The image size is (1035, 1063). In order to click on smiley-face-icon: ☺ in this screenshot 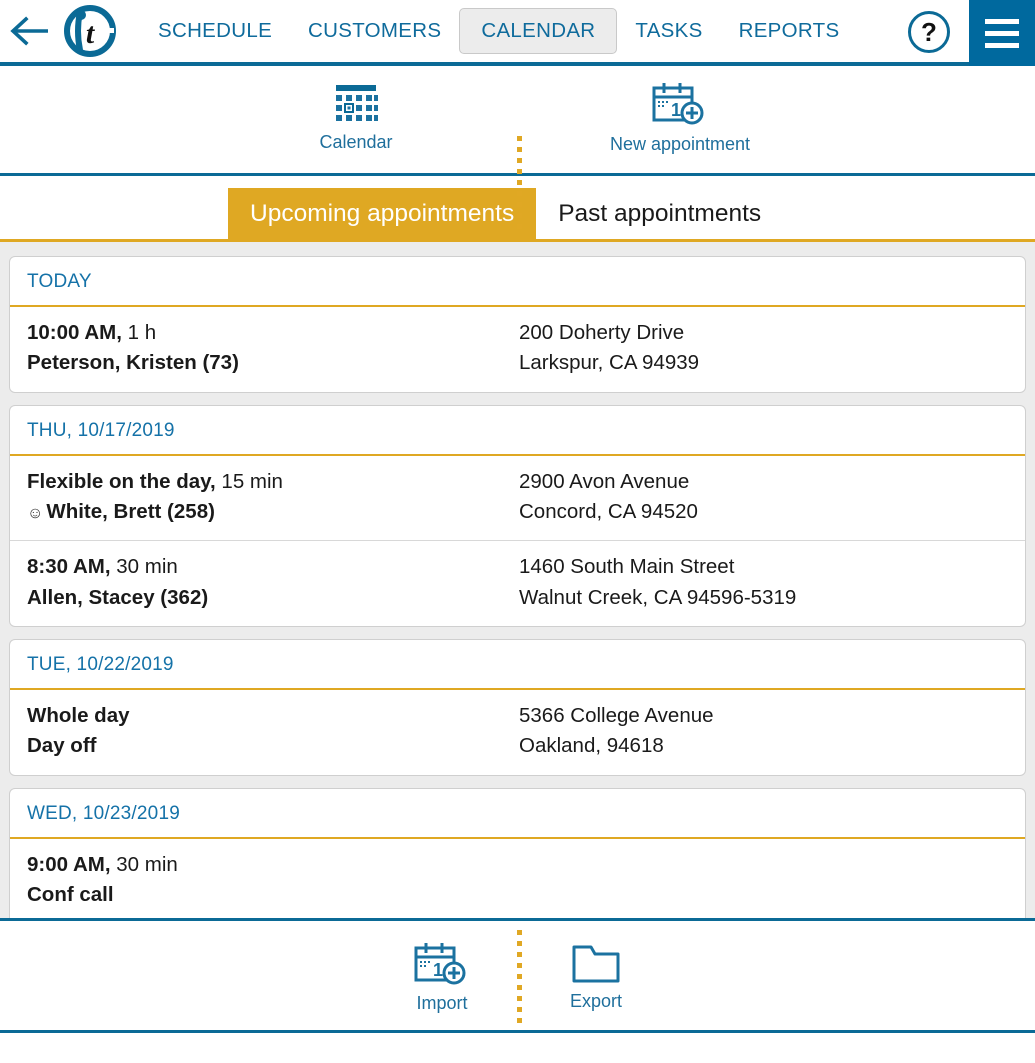, I will do `click(35, 513)`.